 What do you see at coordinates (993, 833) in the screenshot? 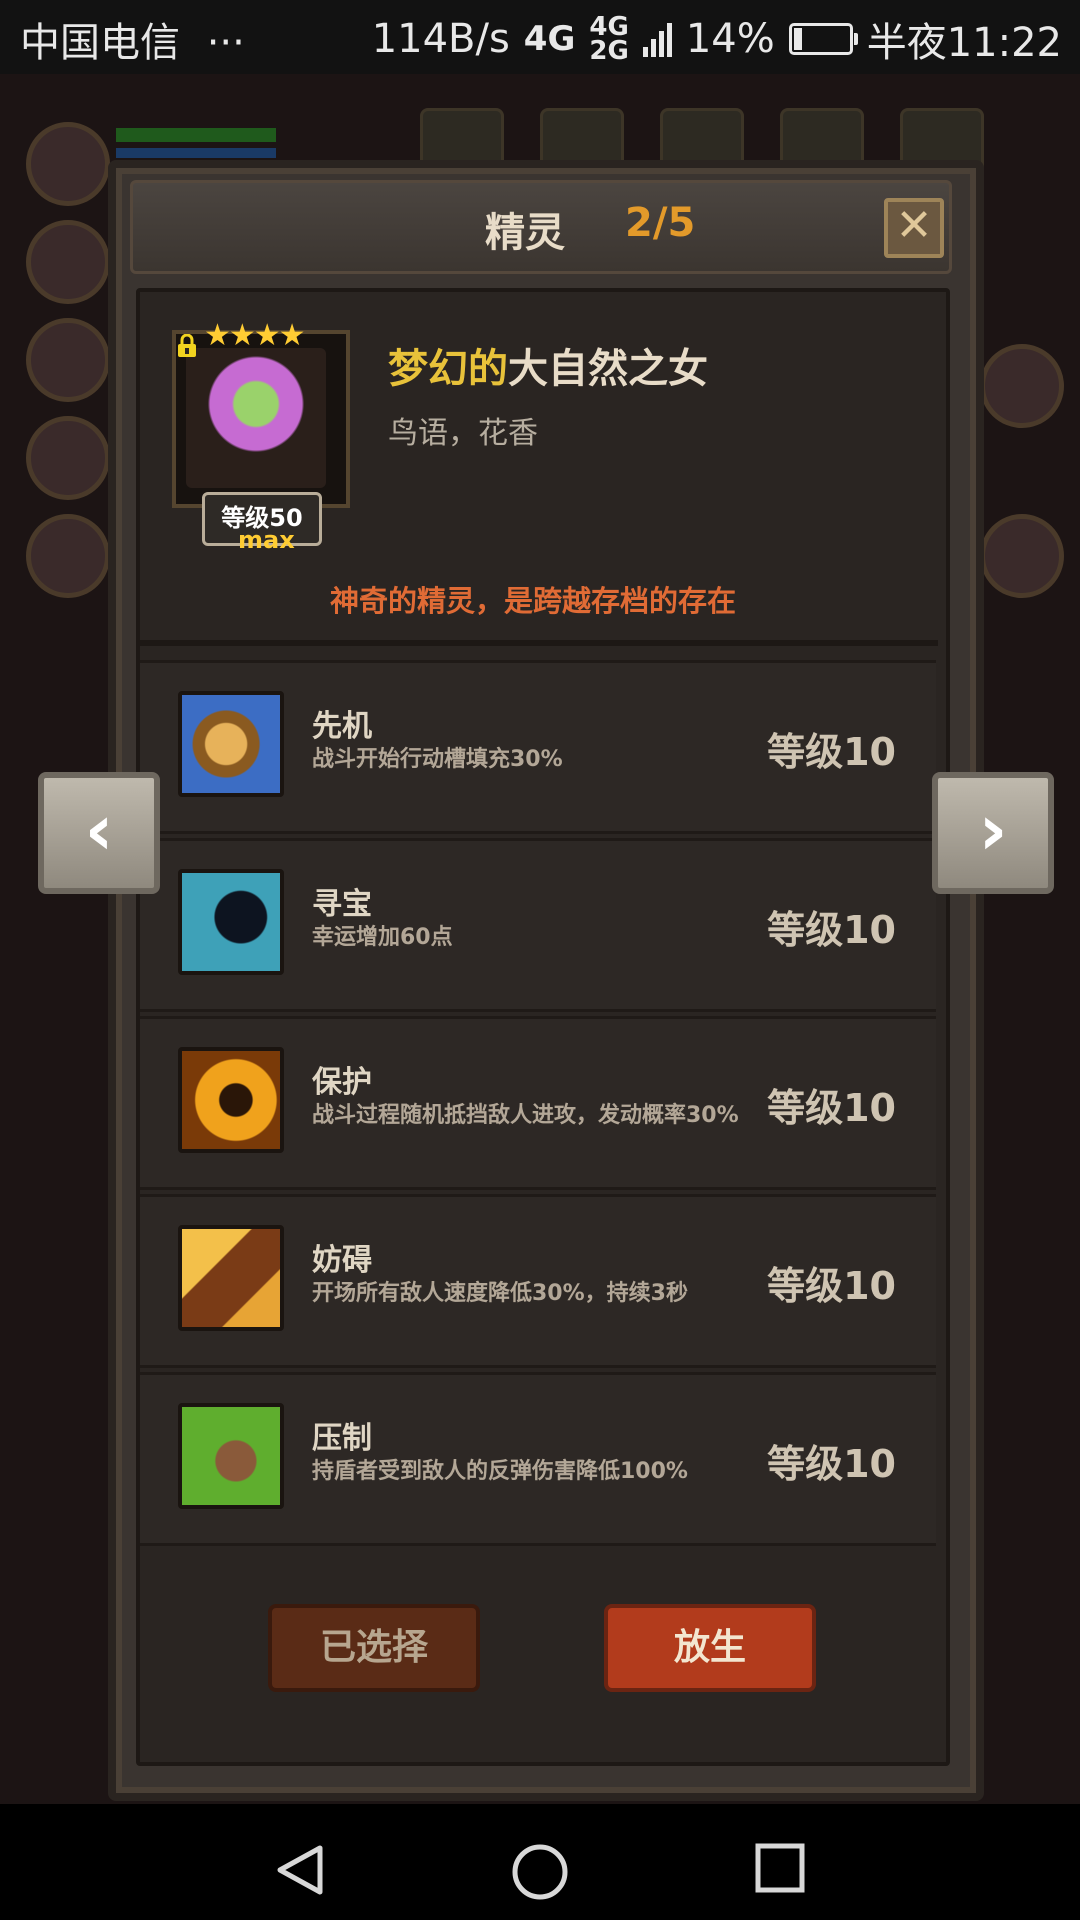
I see `next-spirit-button: ›` at bounding box center [993, 833].